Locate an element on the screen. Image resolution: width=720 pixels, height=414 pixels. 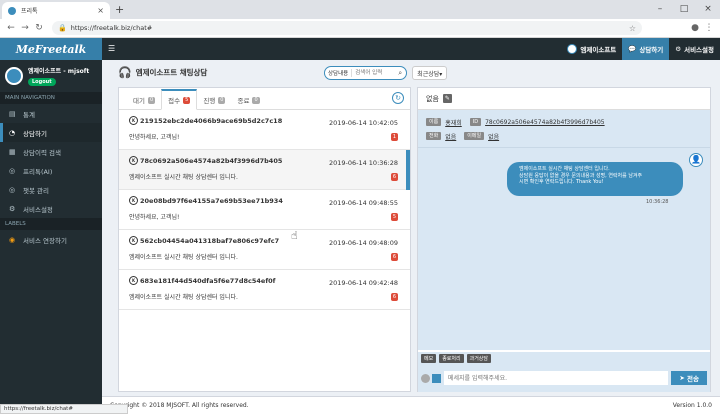
sidebar-item-label: 서비스설정 is located at coordinates (38, 209).